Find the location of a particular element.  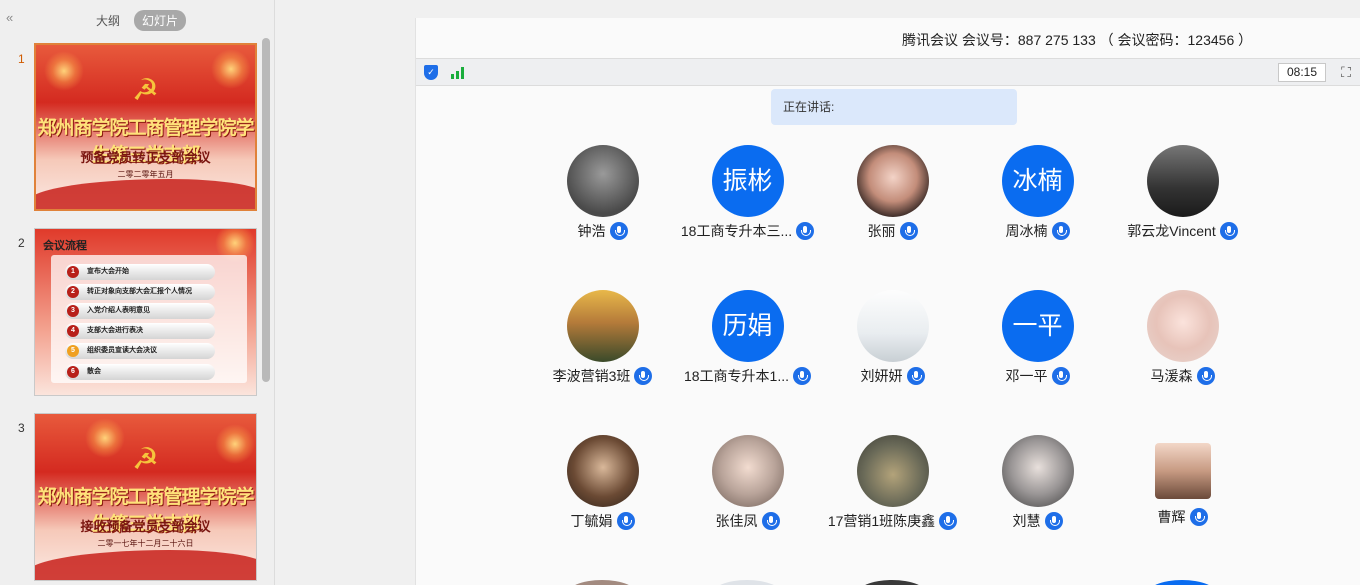

panel-scrollbar is located at coordinates (266, 210).